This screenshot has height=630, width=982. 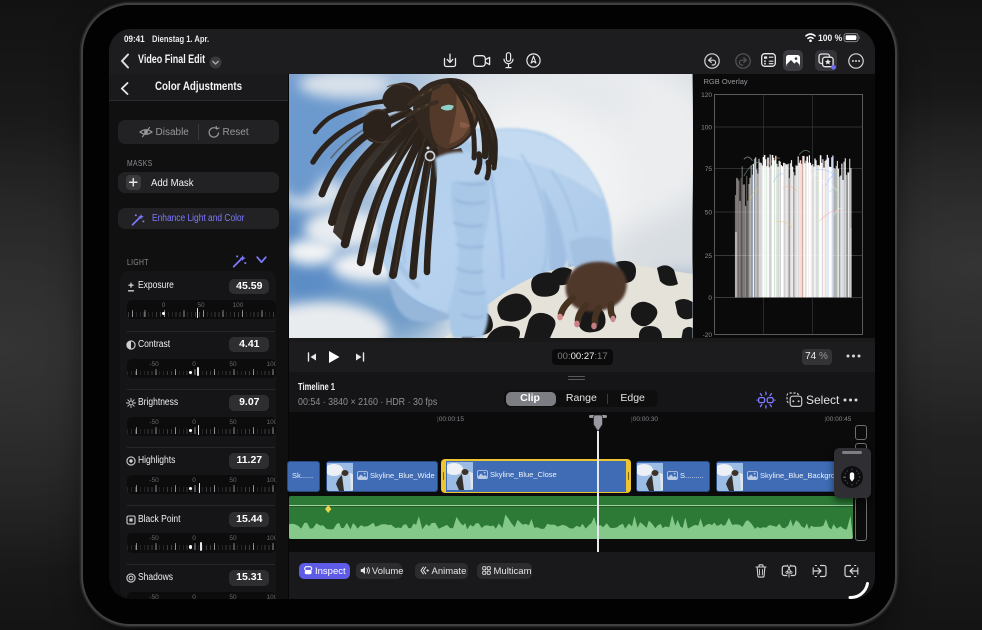 What do you see at coordinates (708, 169) in the screenshot?
I see `svg-text: 75` at bounding box center [708, 169].